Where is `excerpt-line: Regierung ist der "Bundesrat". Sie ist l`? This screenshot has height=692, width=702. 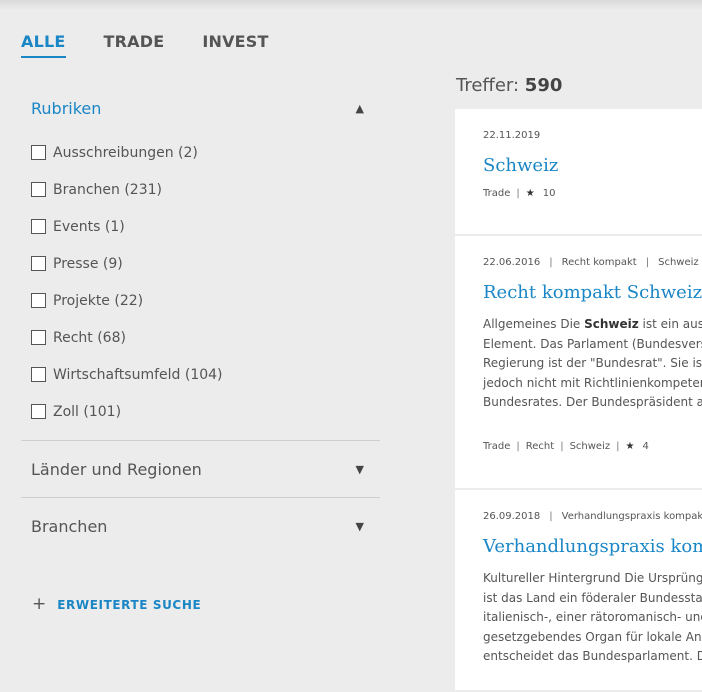 excerpt-line: Regierung ist der "Bundesrat". Sie ist l is located at coordinates (592, 363).